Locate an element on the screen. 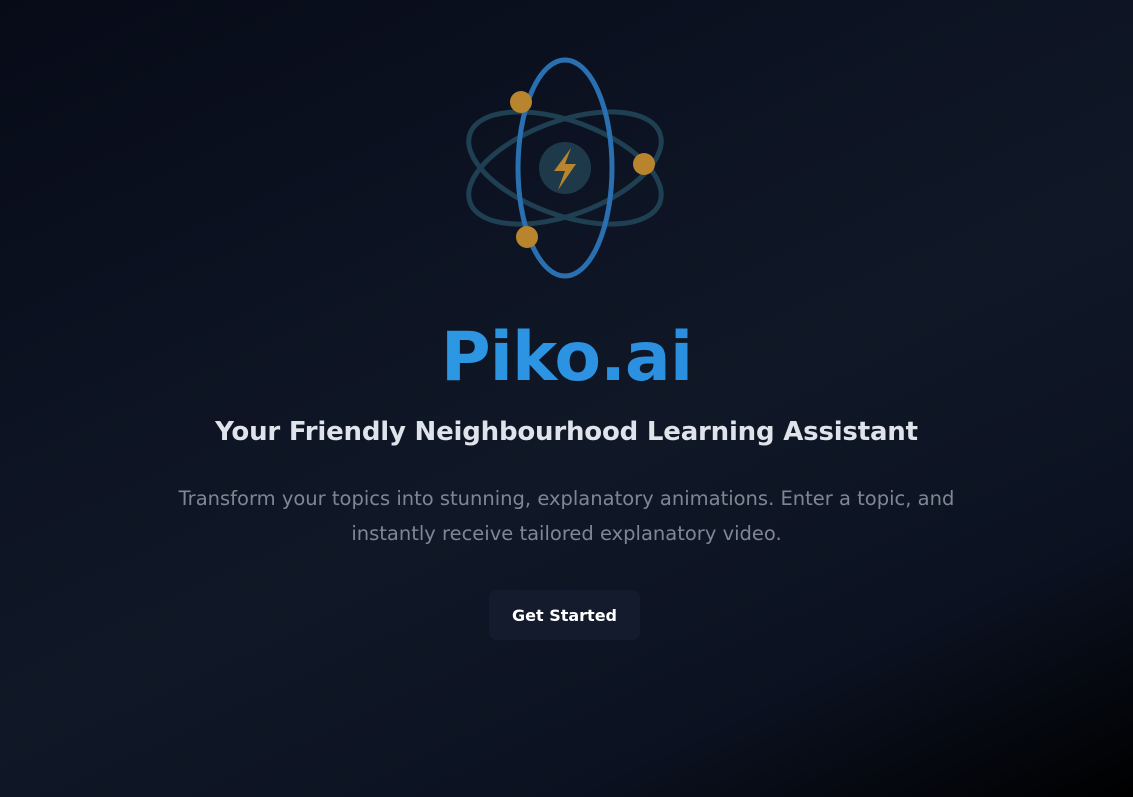 This screenshot has height=797, width=1133. get-started-button: Get Started is located at coordinates (564, 615).